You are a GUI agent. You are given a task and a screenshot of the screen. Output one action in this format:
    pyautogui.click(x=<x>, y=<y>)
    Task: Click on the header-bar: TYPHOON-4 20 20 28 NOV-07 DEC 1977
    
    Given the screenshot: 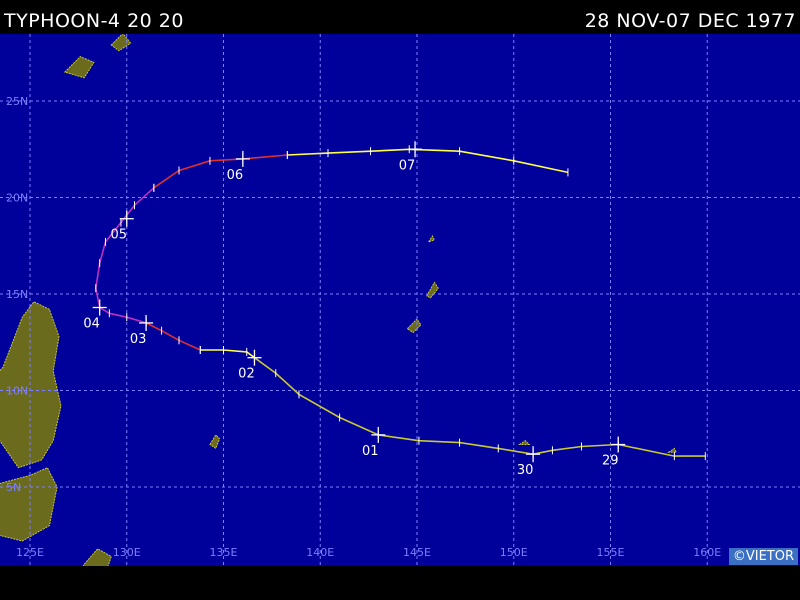 What is the action you would take?
    pyautogui.click(x=400, y=17)
    